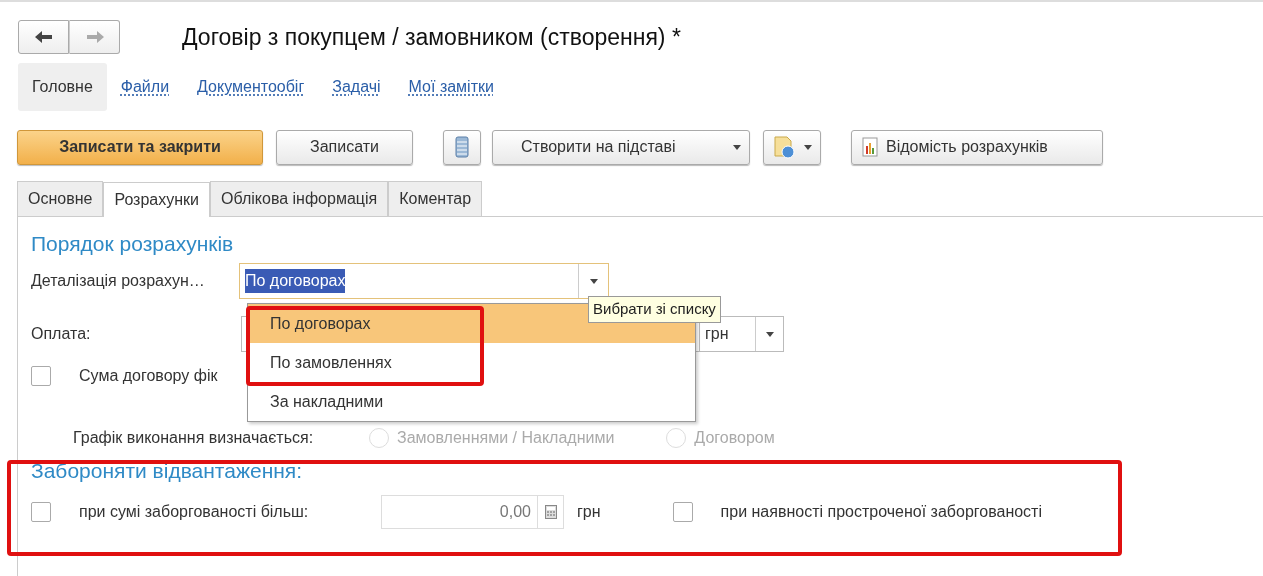 This screenshot has height=576, width=1263. Describe the element at coordinates (734, 438) in the screenshot. I see `radio-label: Договором` at that location.